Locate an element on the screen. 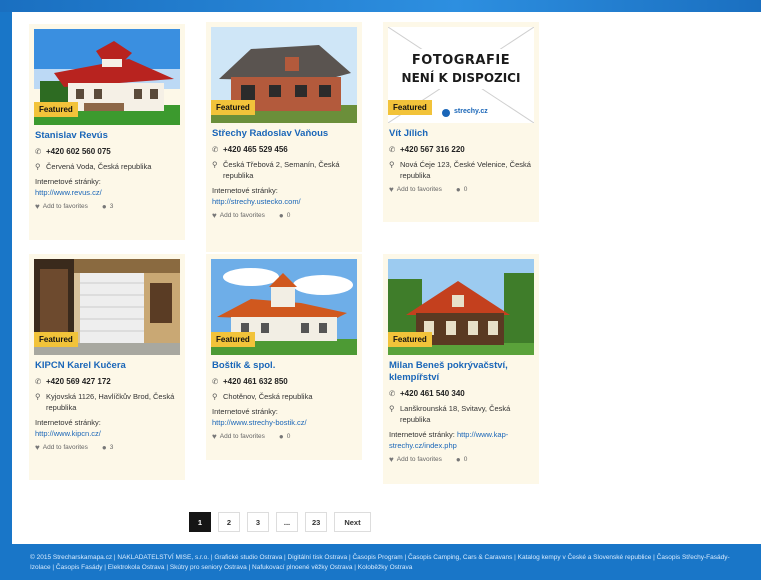  placeholder-logo: strechy.cz is located at coordinates (471, 111).